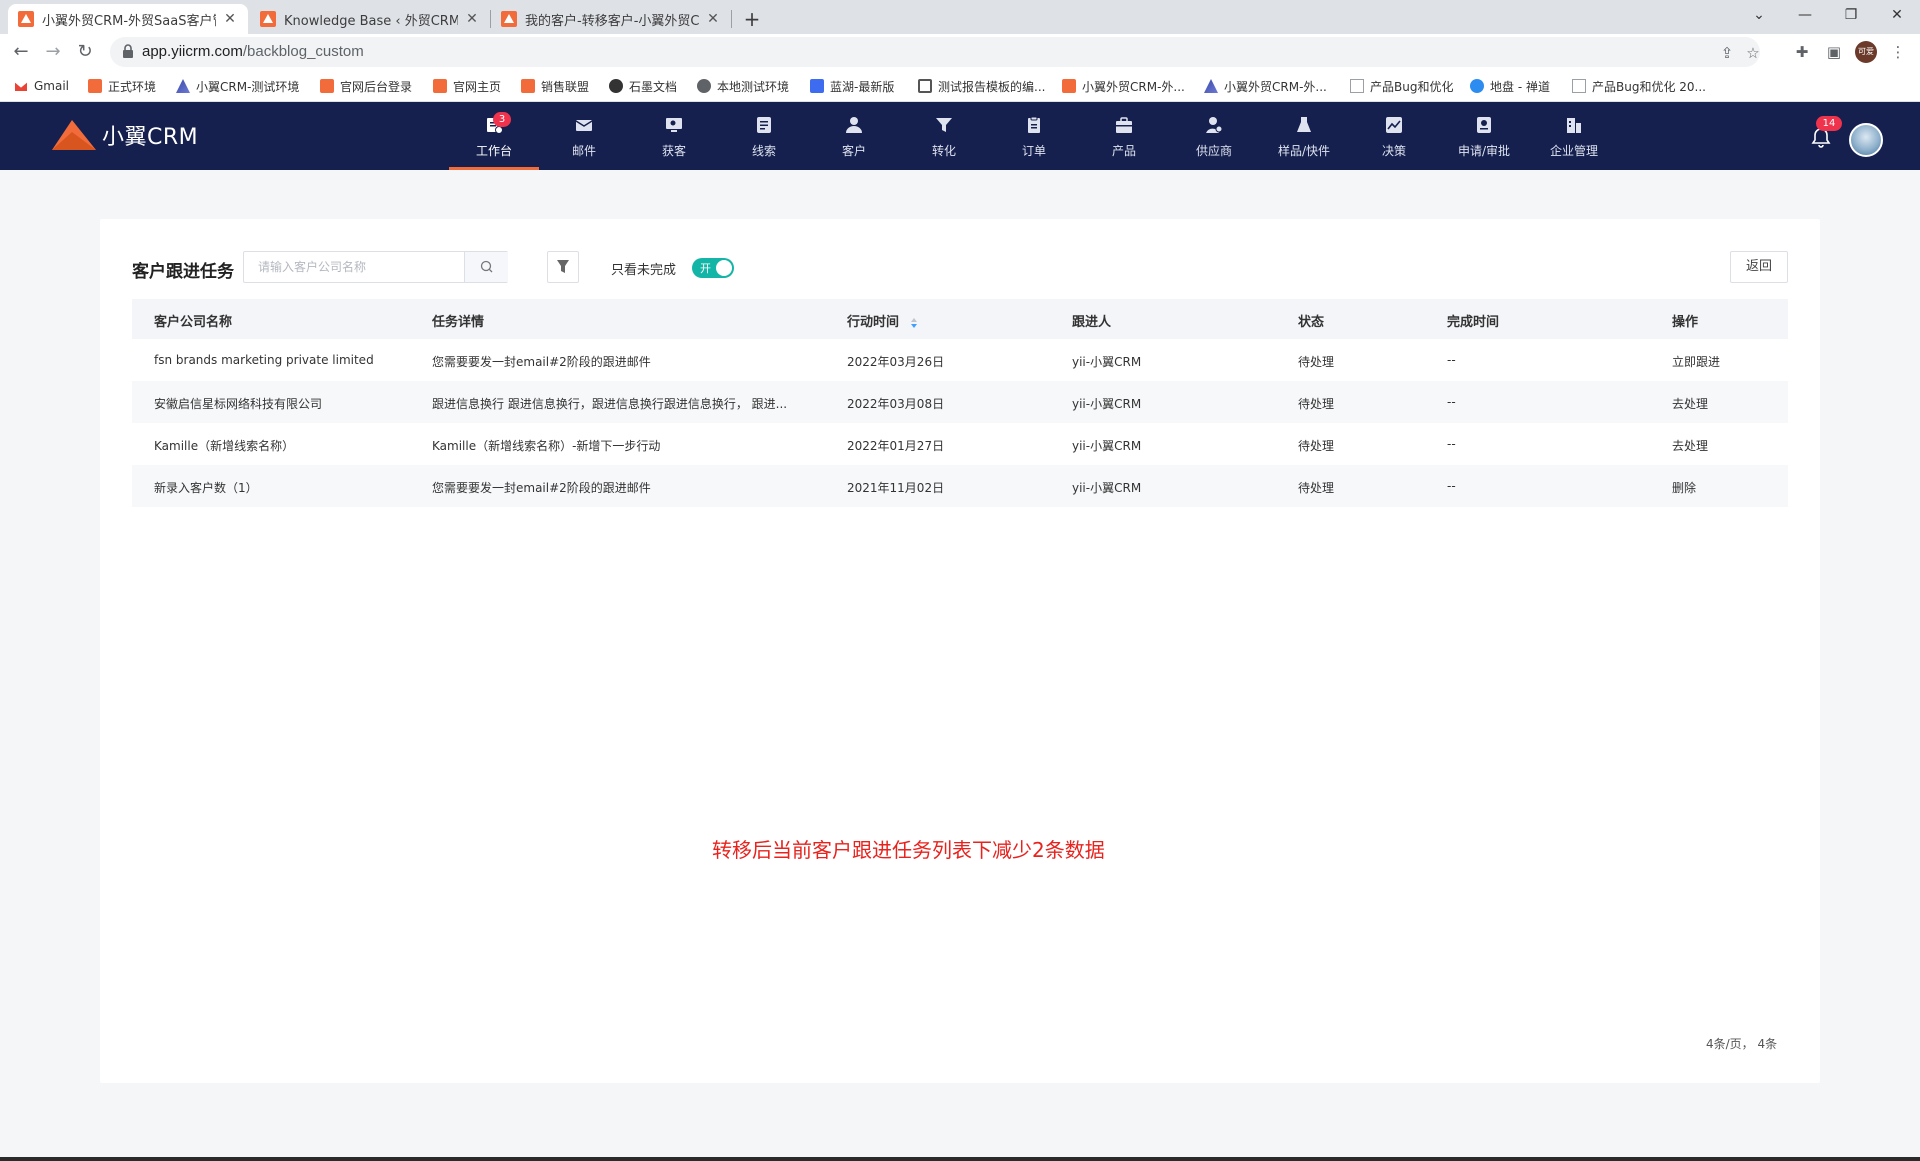 The height and width of the screenshot is (1161, 1920). Describe the element at coordinates (611, 19) in the screenshot. I see `browser-tab-3: 我的客户-转移客户-小翼外贸CR ✕` at that location.